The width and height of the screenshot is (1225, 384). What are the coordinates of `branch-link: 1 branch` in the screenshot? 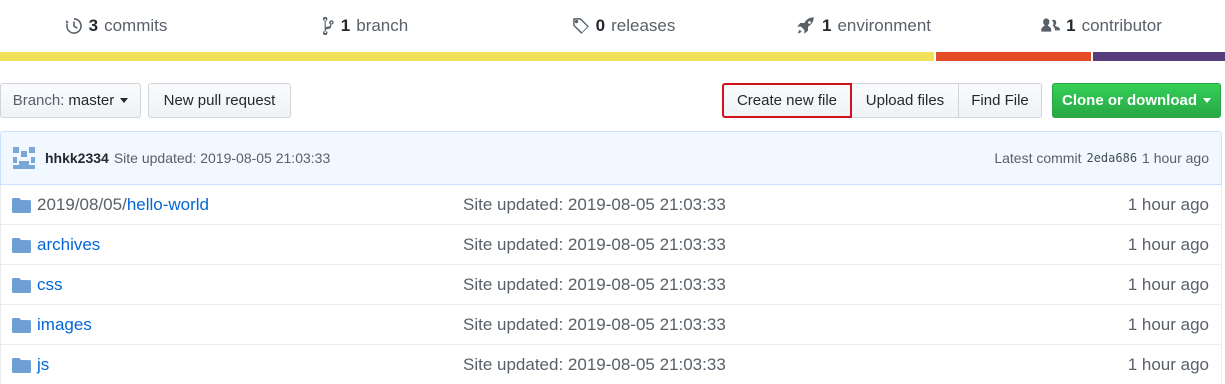 It's located at (364, 26).